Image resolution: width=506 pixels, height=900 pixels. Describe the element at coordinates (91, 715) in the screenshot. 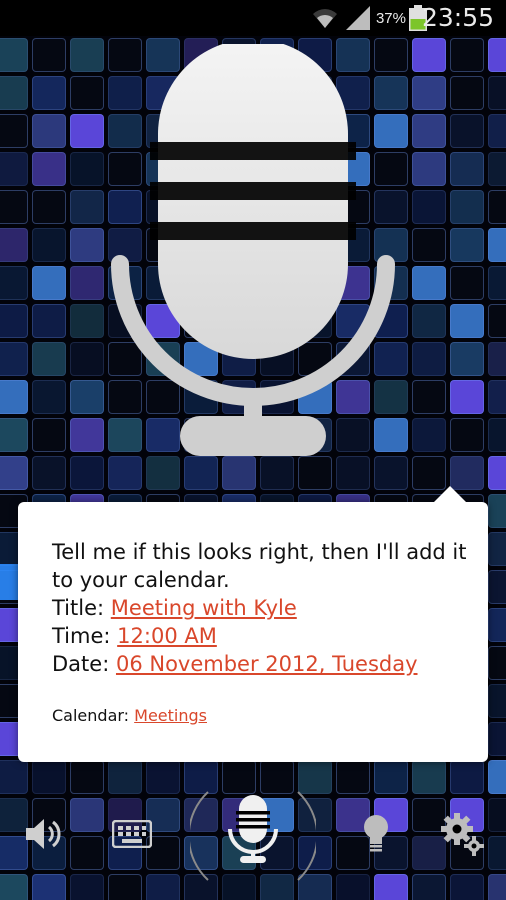

I see `calendar-label: Calendar:` at that location.